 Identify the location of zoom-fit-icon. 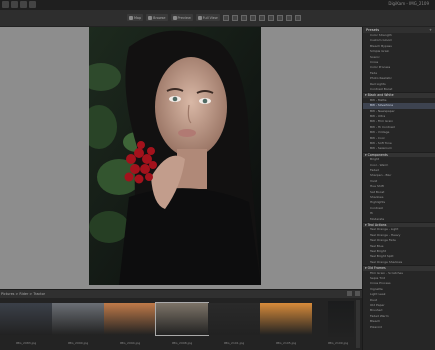
(234, 17).